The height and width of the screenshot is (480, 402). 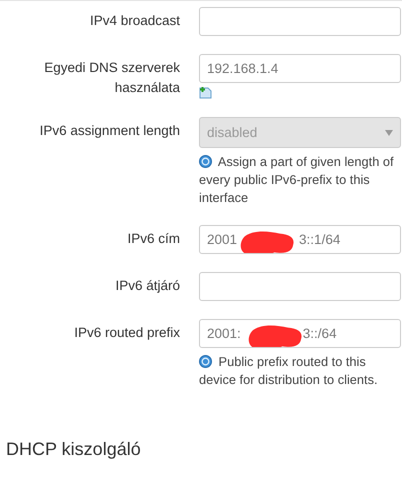 What do you see at coordinates (147, 286) in the screenshot?
I see `field-label: IPv6 átjáró` at bounding box center [147, 286].